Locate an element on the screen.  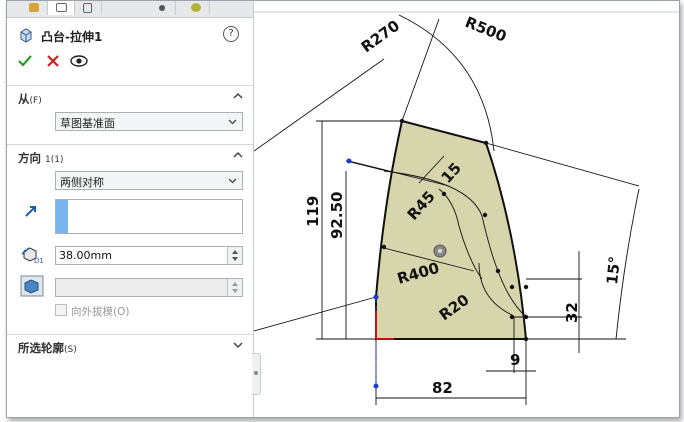
manager-tabs is located at coordinates (130, 9).